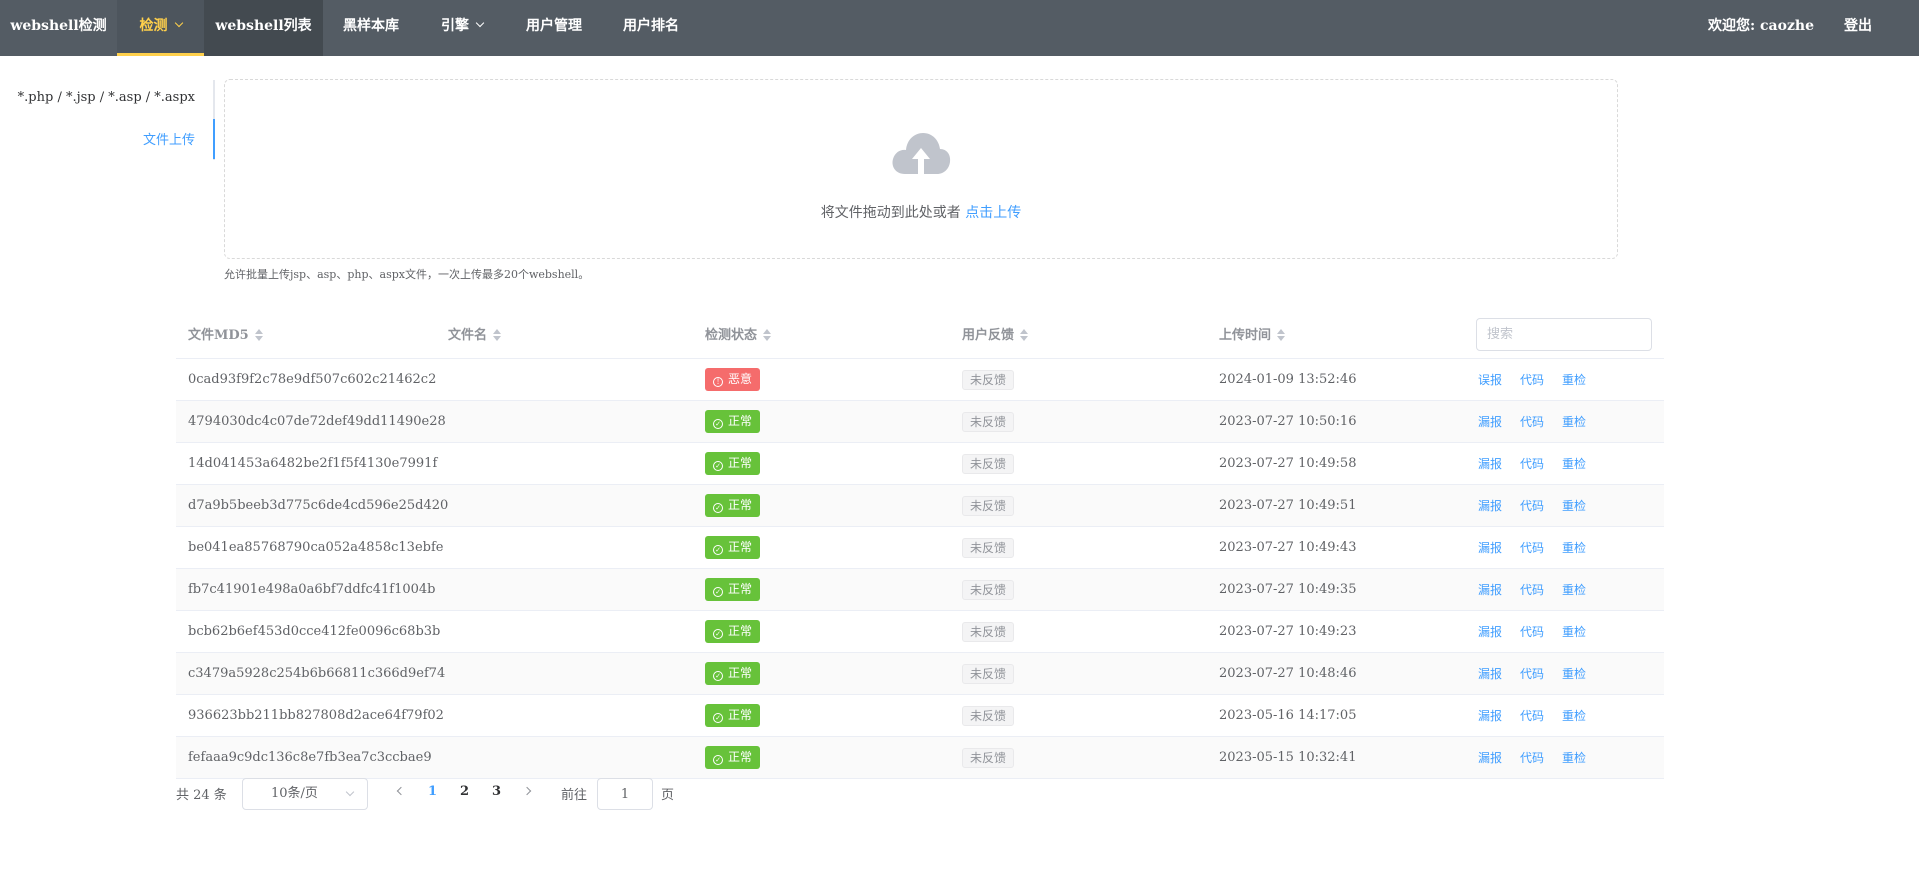 This screenshot has width=1919, height=893. What do you see at coordinates (464, 791) in the screenshot?
I see `page-number-2: 2` at bounding box center [464, 791].